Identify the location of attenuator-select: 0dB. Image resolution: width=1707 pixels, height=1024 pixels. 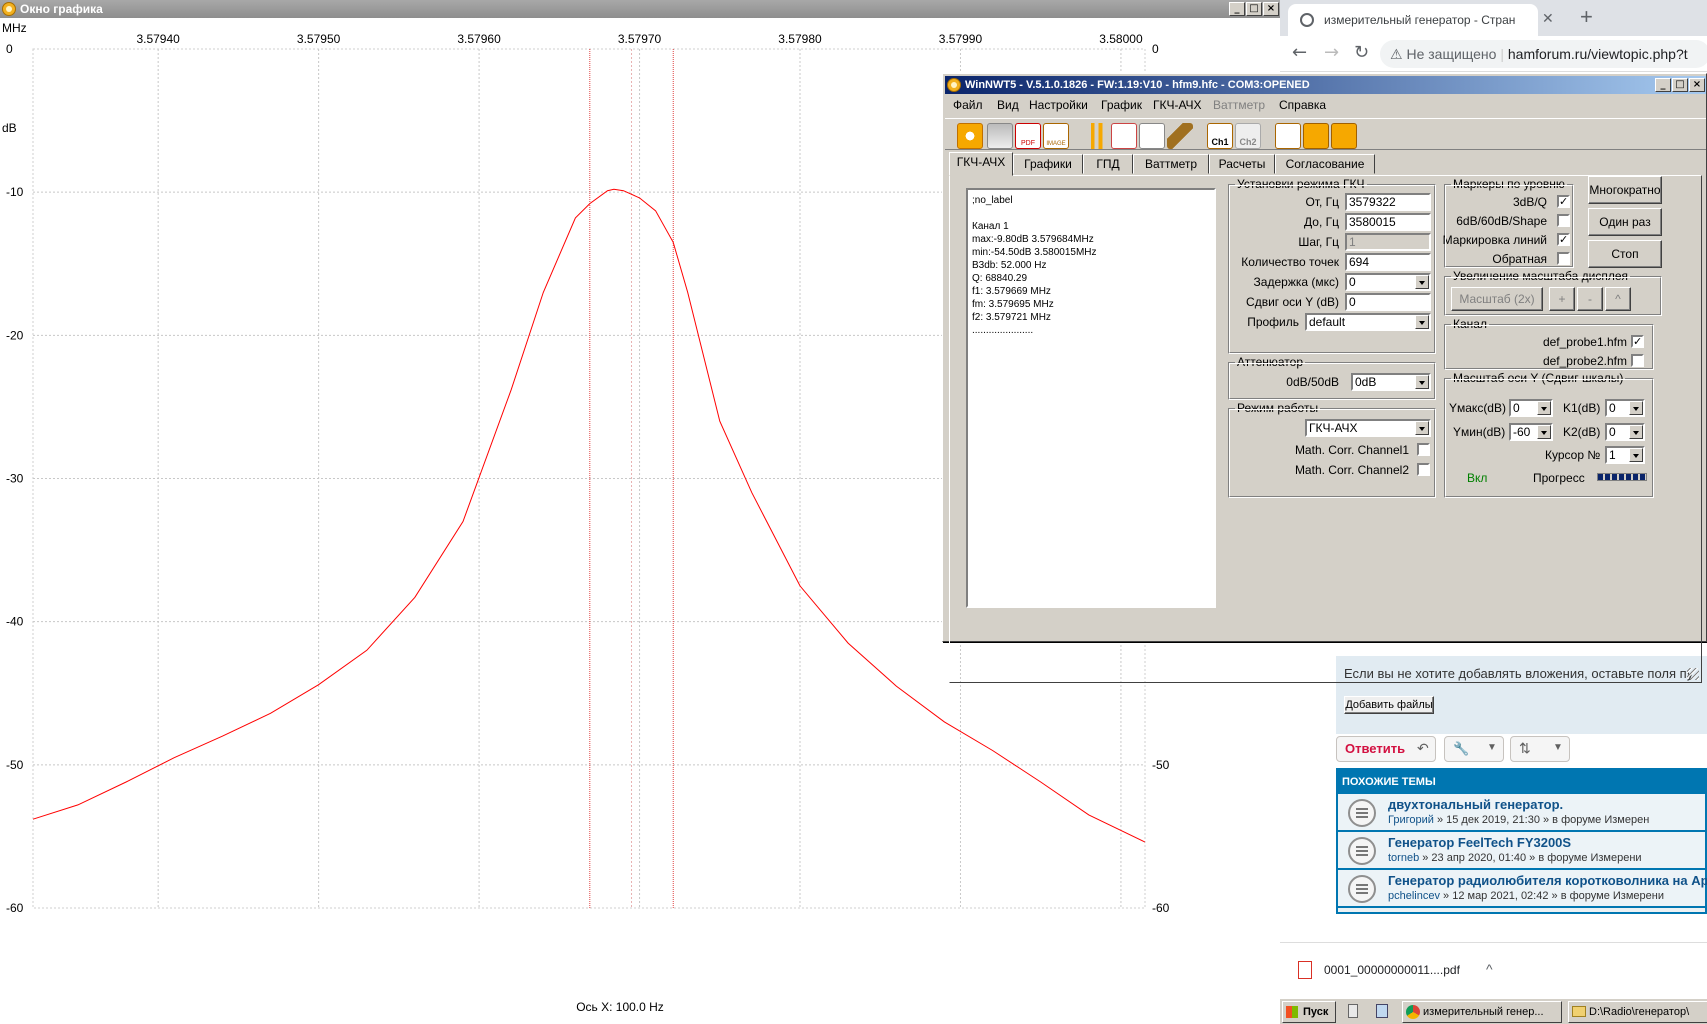
(1391, 382).